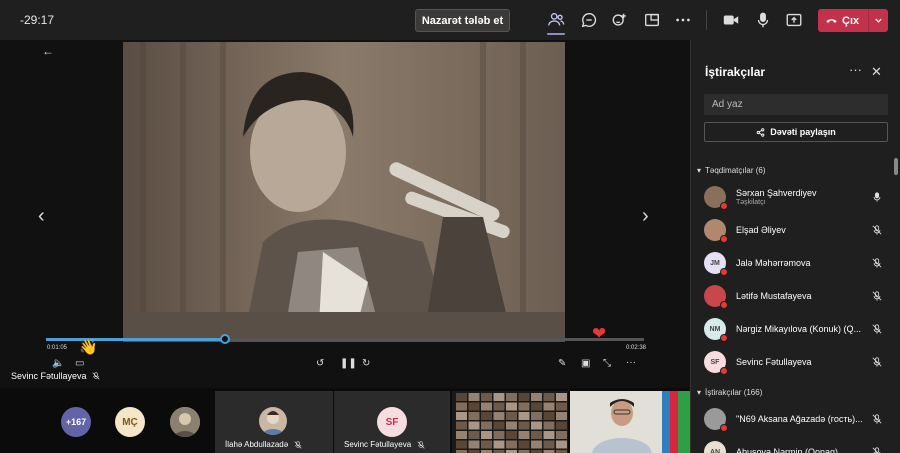 Image resolution: width=900 pixels, height=453 pixels. Describe the element at coordinates (794, 20) in the screenshot. I see `share-screen-icon` at that location.